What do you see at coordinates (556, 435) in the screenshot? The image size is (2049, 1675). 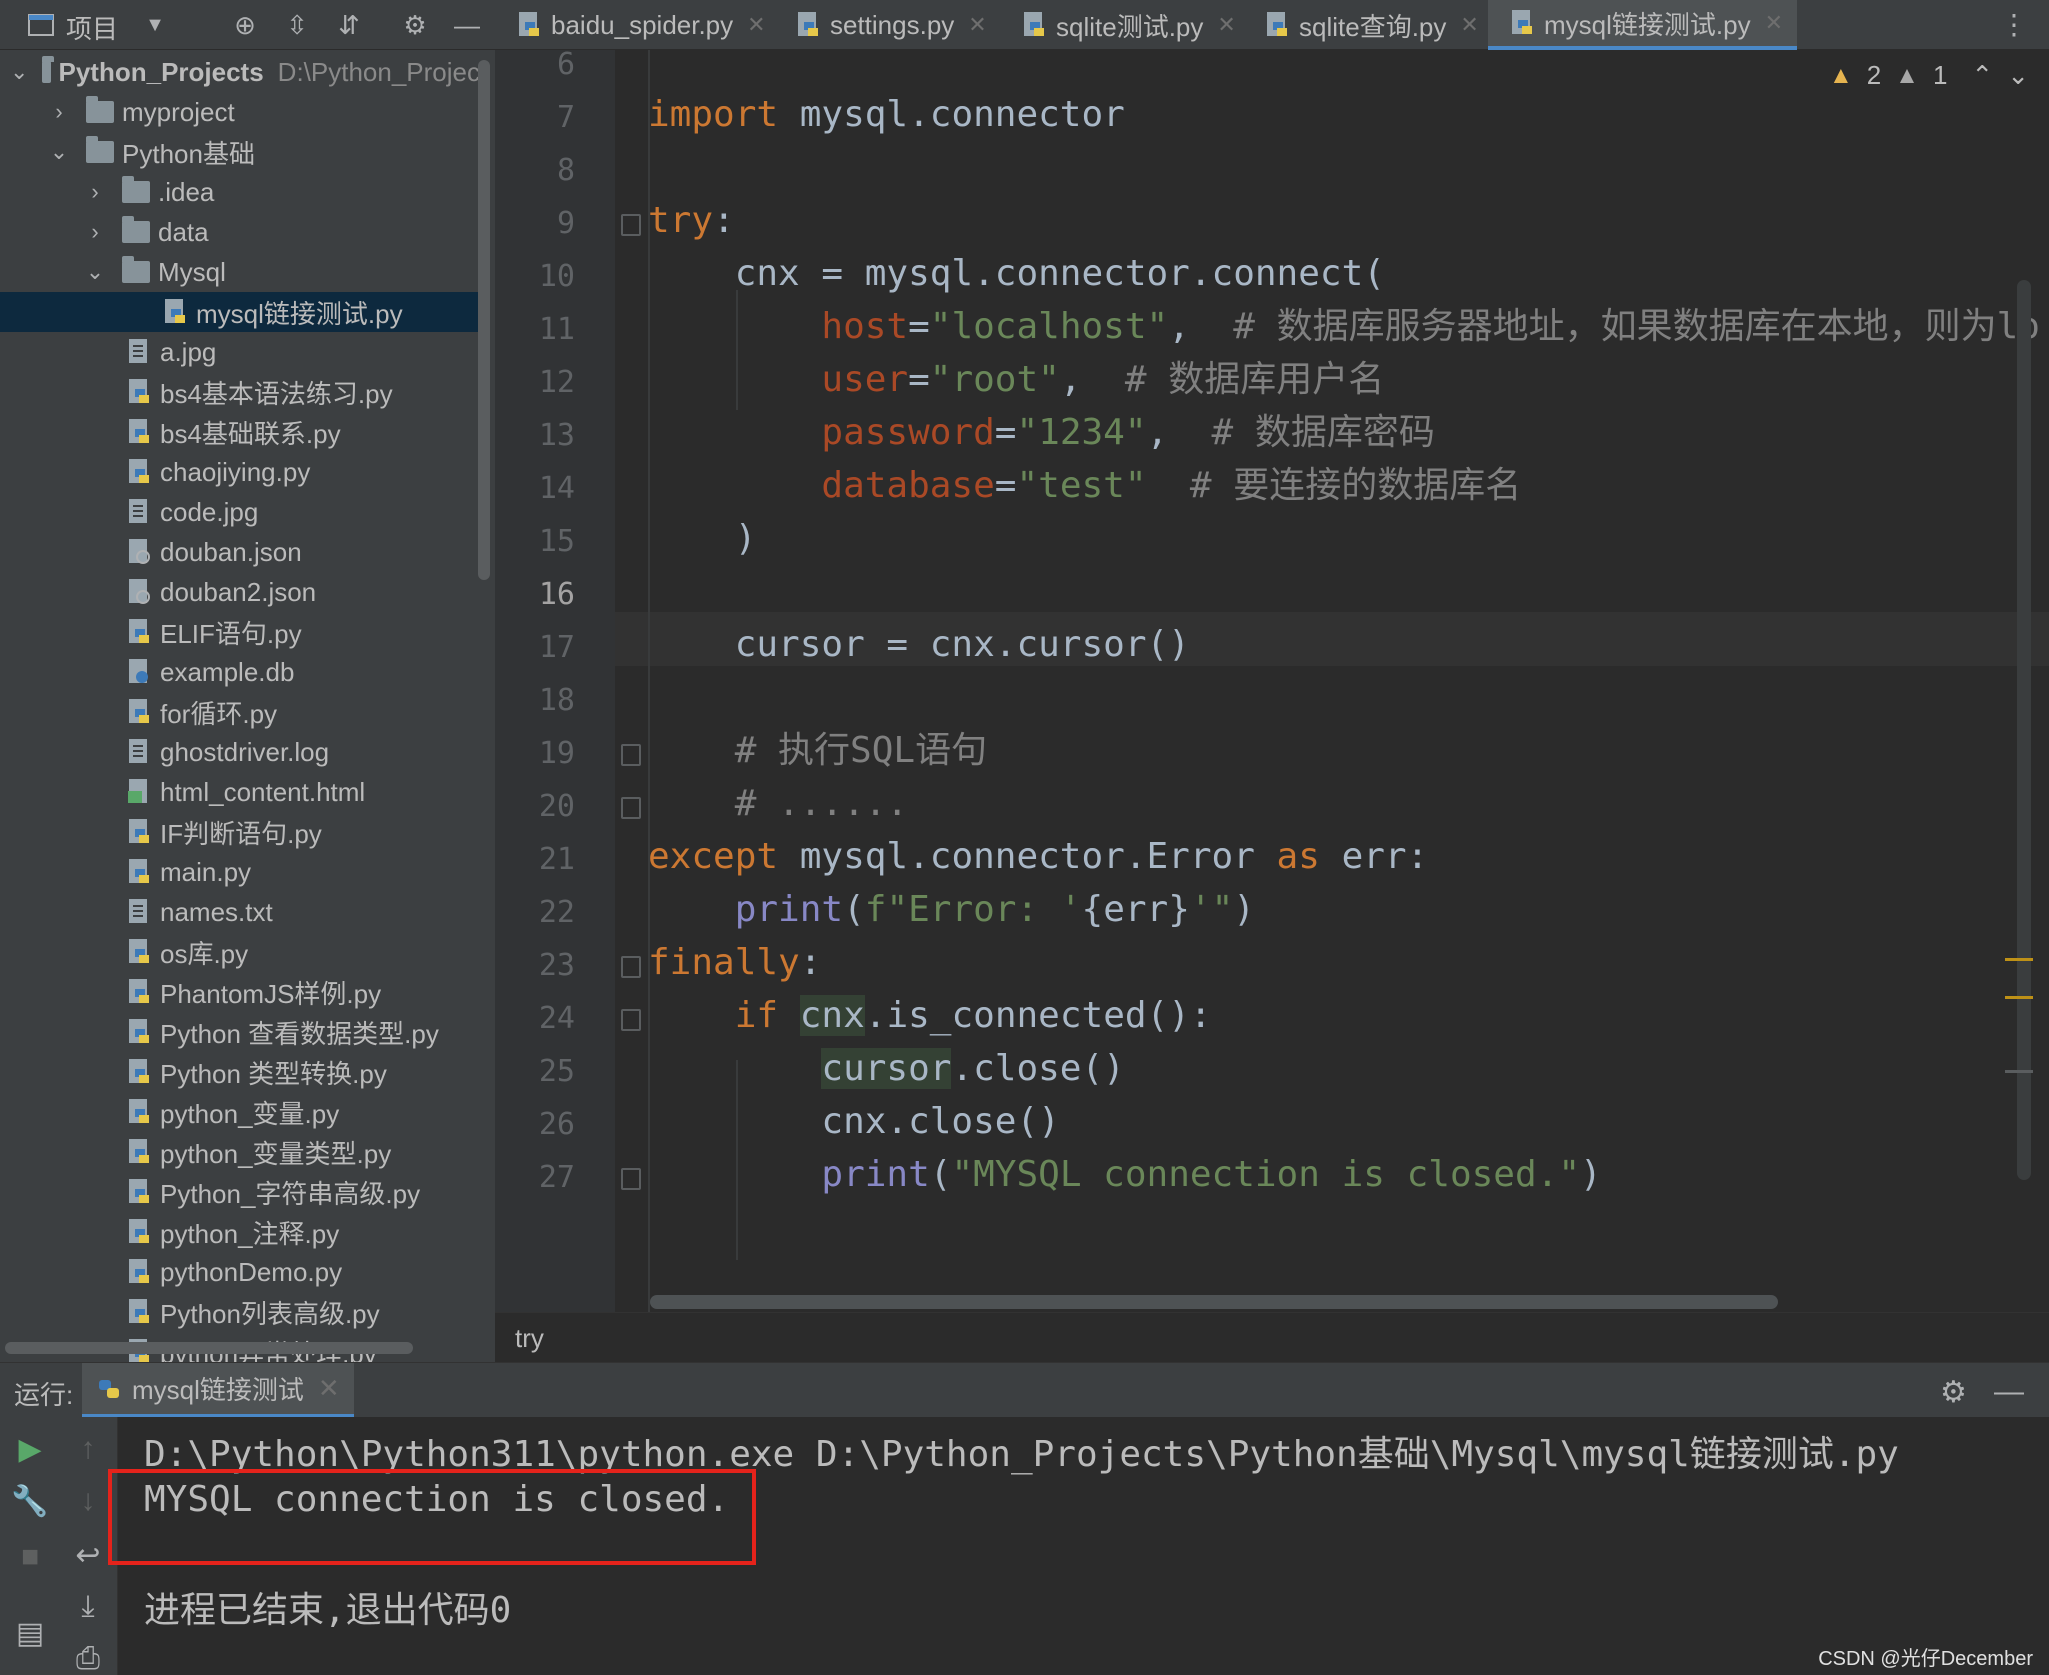 I see `line-number: 13` at bounding box center [556, 435].